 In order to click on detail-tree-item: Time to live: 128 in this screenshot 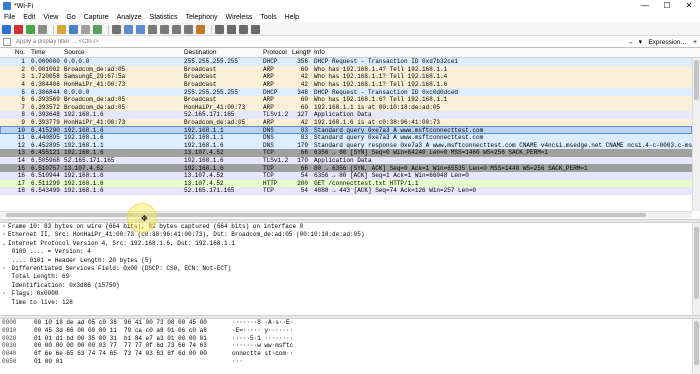, I will do `click(346, 303)`.